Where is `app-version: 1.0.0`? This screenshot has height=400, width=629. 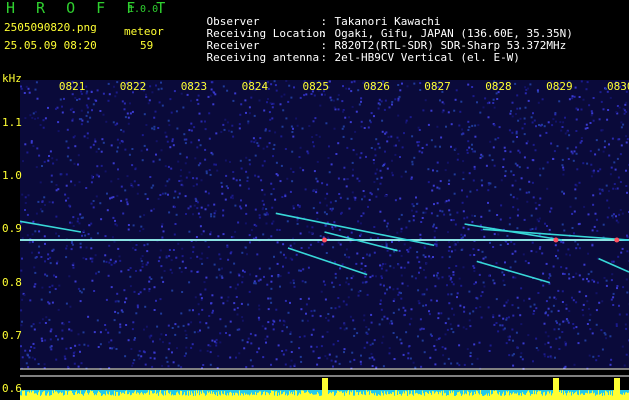 app-version: 1.0.0 is located at coordinates (143, 9).